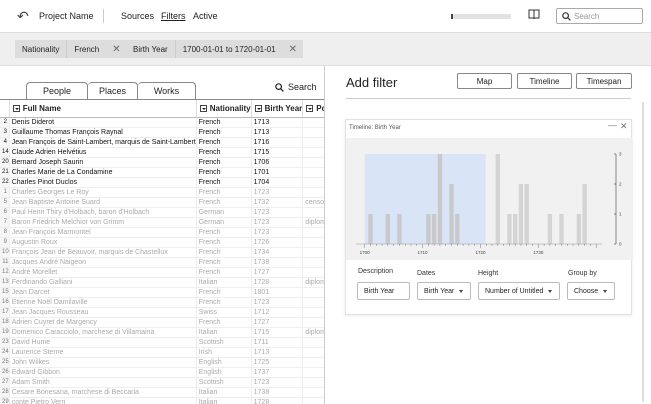 This screenshot has width=651, height=404. I want to click on height-select: Number of Untitled, so click(519, 291).